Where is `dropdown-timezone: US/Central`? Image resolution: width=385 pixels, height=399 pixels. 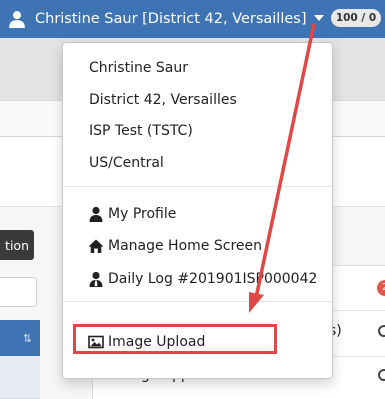 dropdown-timezone: US/Central is located at coordinates (126, 163).